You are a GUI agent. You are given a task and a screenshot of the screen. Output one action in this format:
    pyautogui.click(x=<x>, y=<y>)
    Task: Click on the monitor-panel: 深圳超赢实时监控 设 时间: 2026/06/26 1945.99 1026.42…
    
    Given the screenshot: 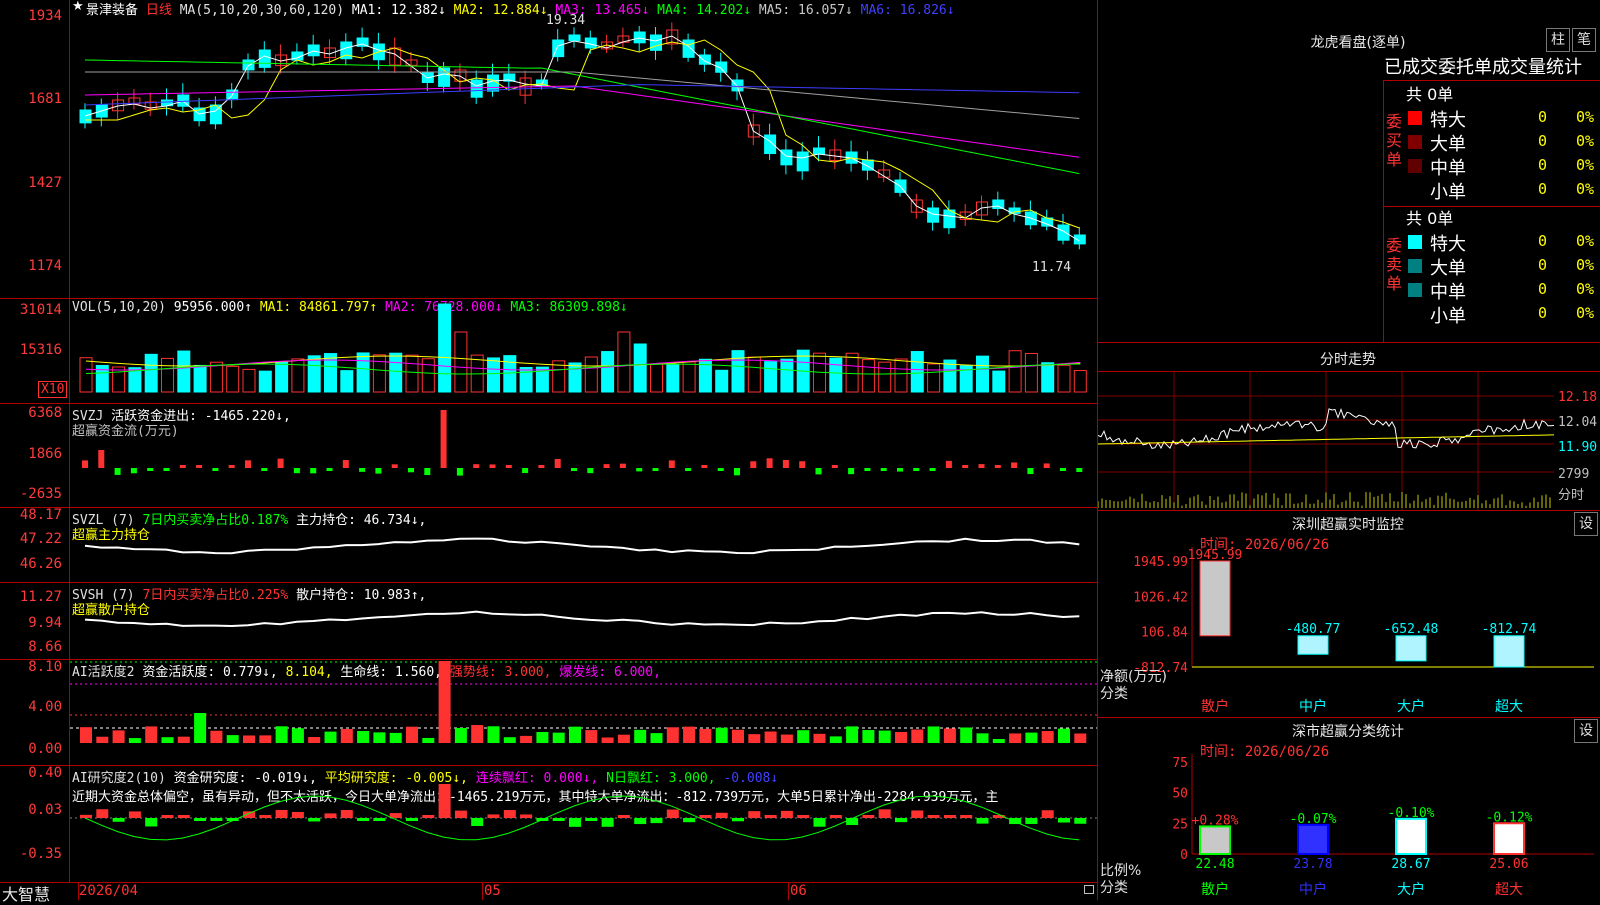 What is the action you would take?
    pyautogui.click(x=1349, y=614)
    